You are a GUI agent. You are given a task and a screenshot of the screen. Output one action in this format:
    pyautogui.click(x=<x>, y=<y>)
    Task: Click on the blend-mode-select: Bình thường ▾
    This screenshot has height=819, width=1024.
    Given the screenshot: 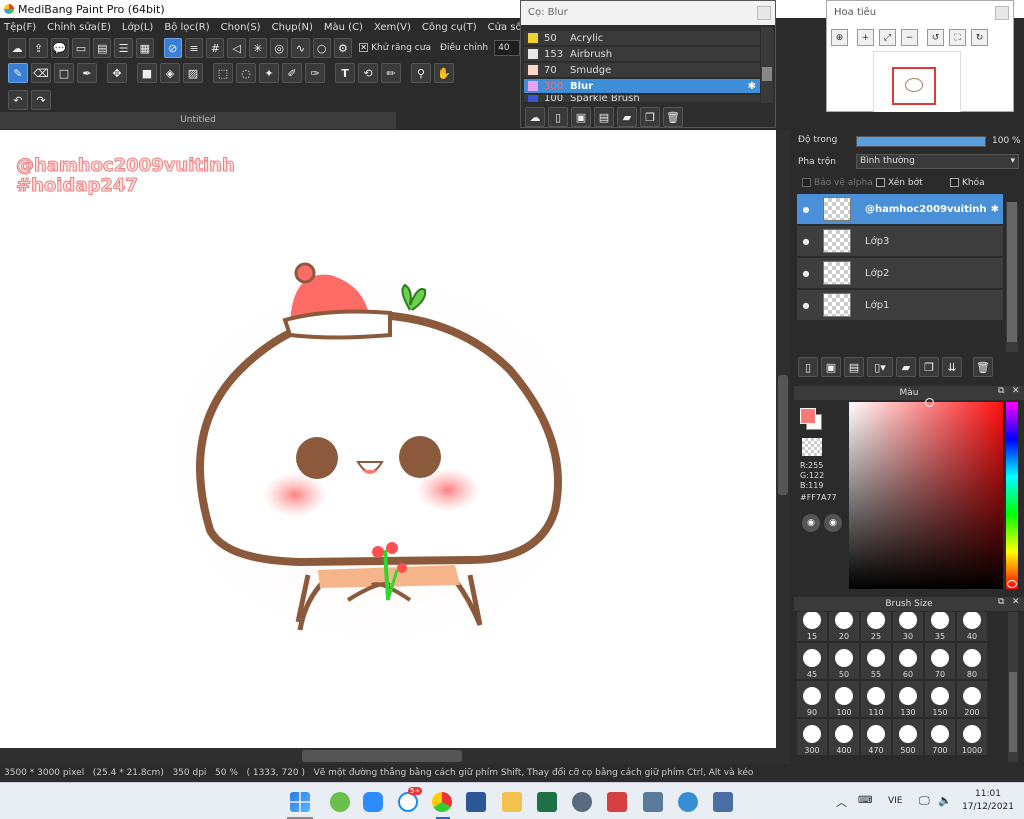 What is the action you would take?
    pyautogui.click(x=937, y=161)
    